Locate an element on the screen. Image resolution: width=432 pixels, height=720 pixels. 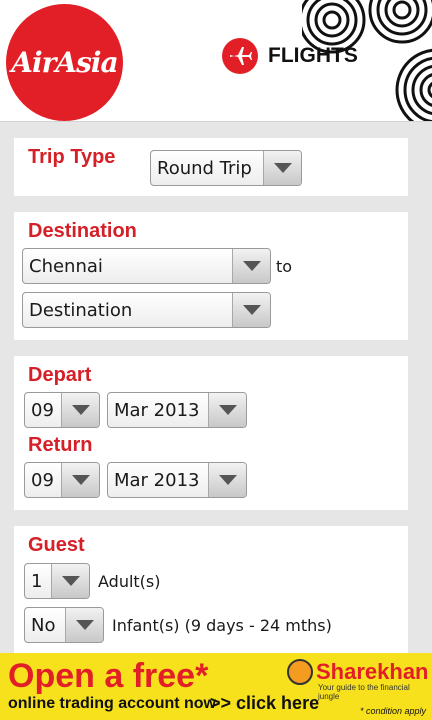
depart-month-value: Mar 2013 is located at coordinates (157, 410).